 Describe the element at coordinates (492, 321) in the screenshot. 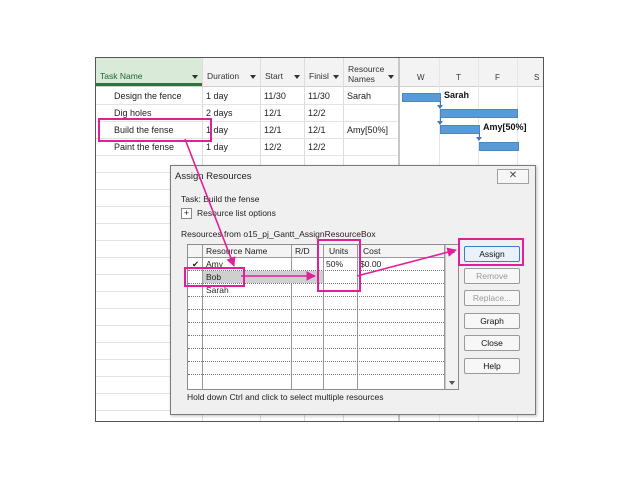

I see `graph-button: Graph` at that location.